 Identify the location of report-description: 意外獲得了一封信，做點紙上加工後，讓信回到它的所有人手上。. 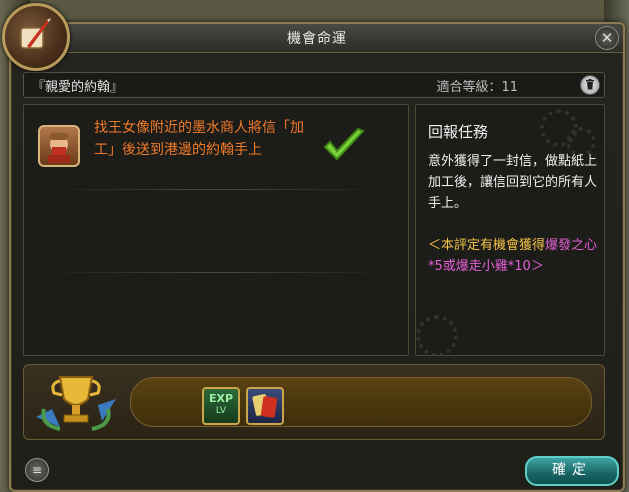
(513, 182).